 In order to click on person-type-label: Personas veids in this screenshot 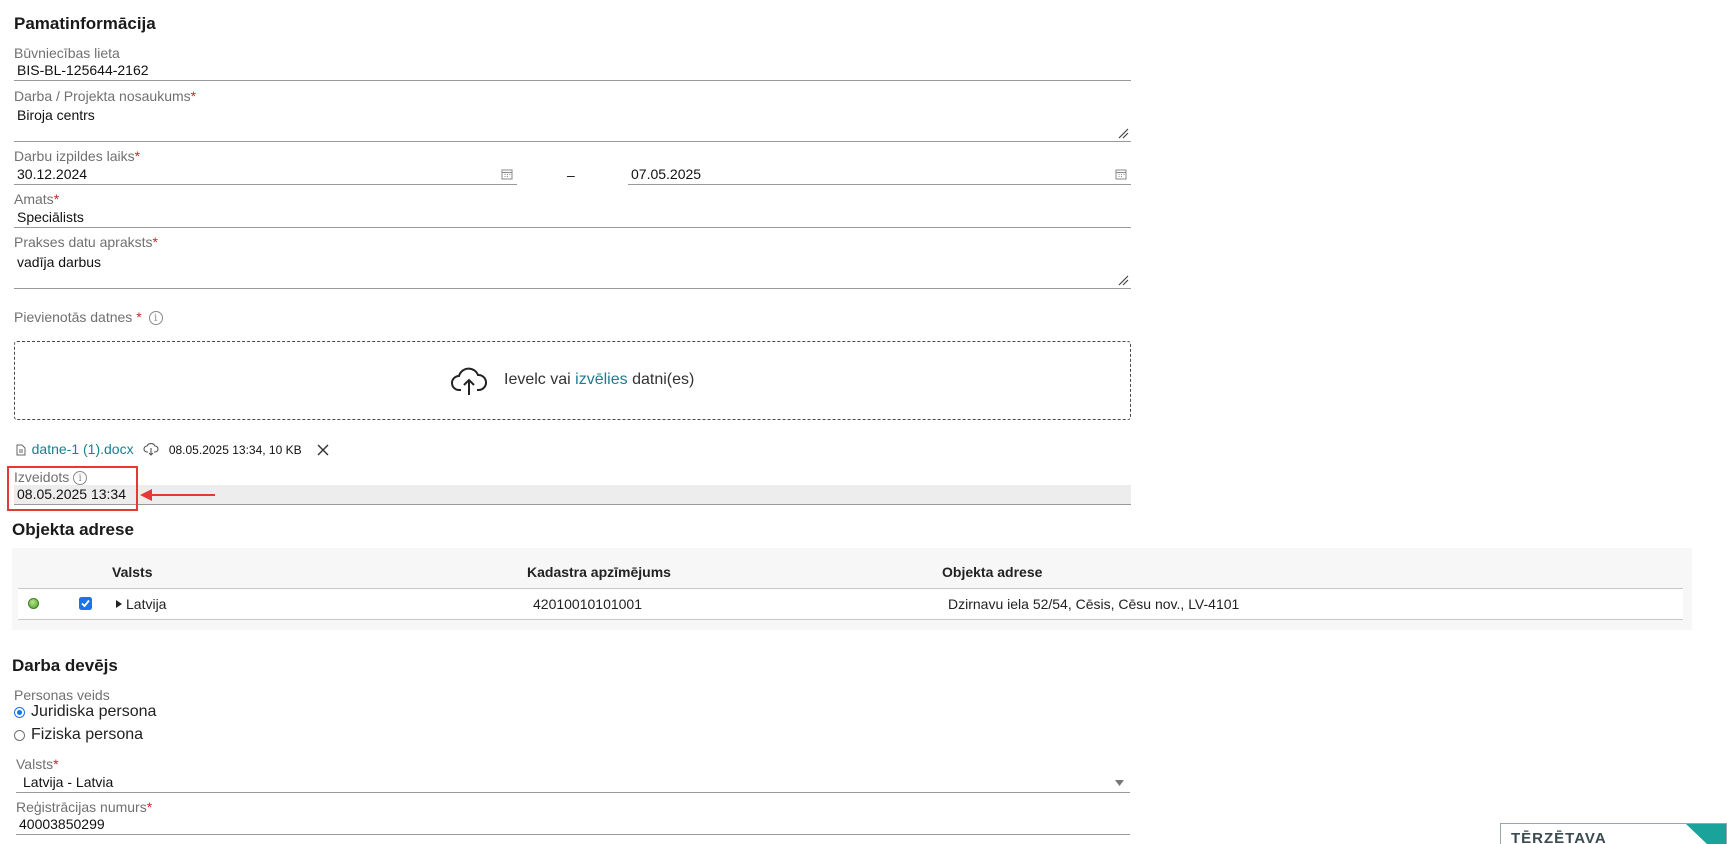, I will do `click(62, 695)`.